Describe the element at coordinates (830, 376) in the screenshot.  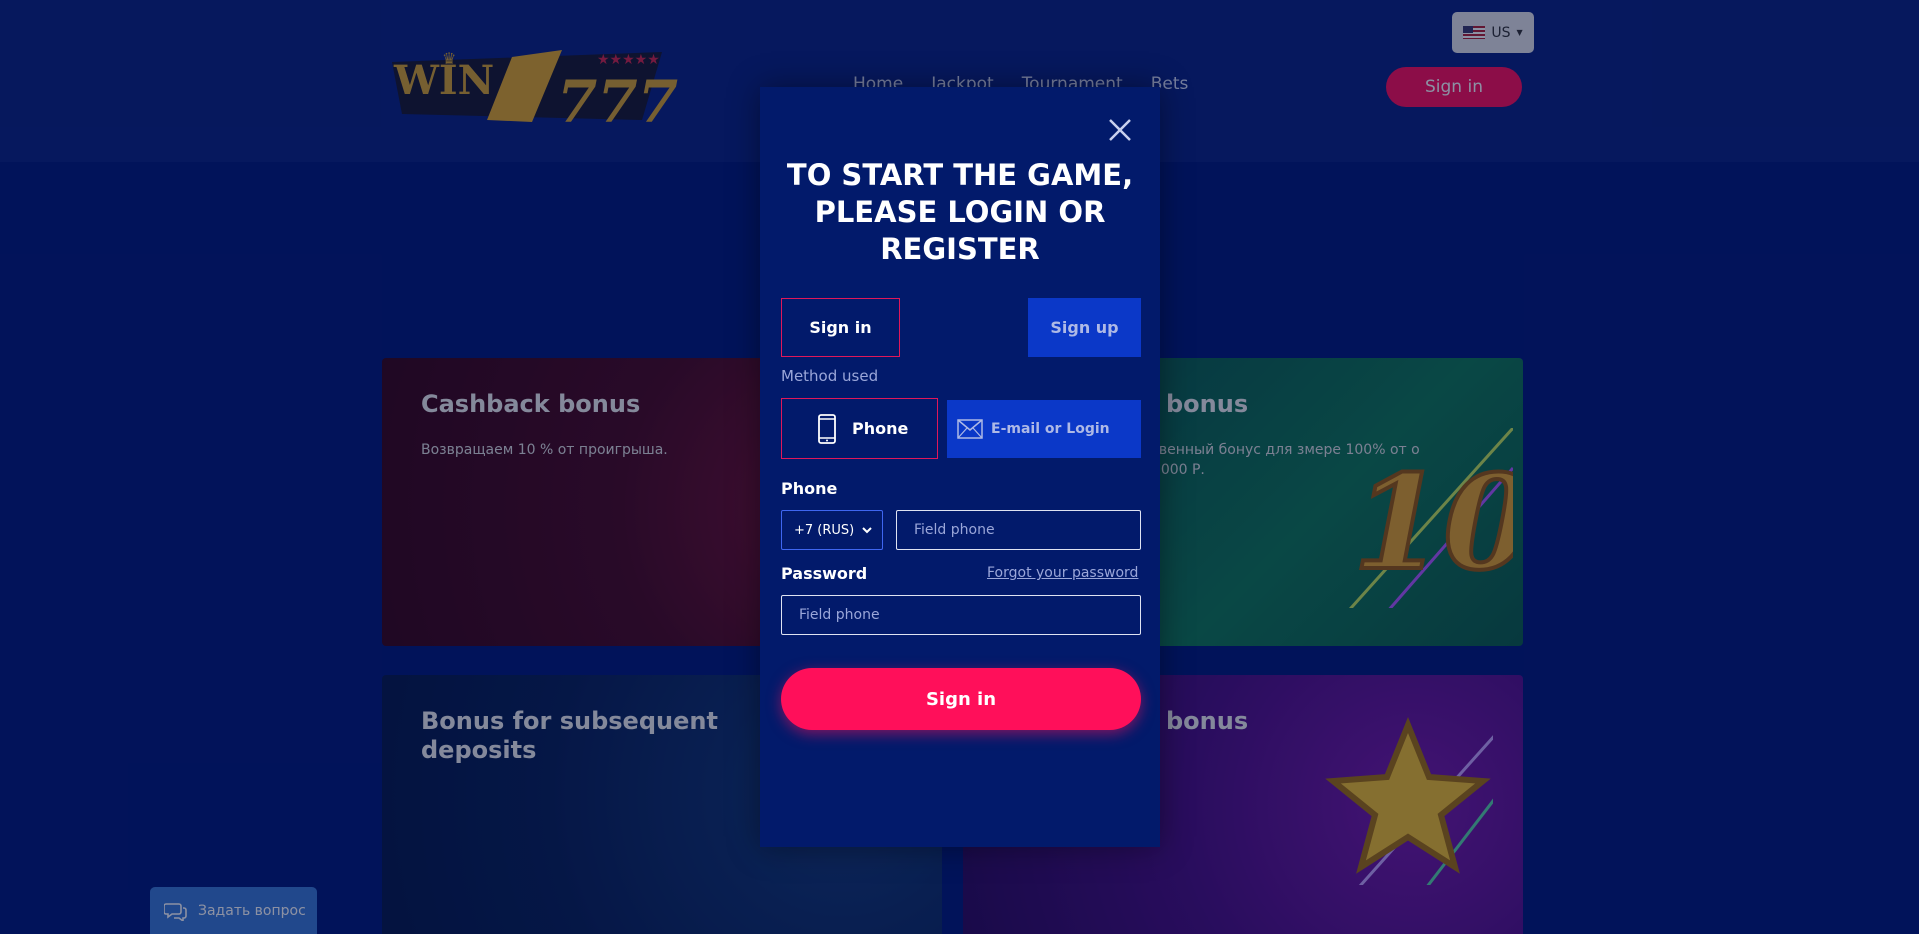
I see `method-label: Method used` at that location.